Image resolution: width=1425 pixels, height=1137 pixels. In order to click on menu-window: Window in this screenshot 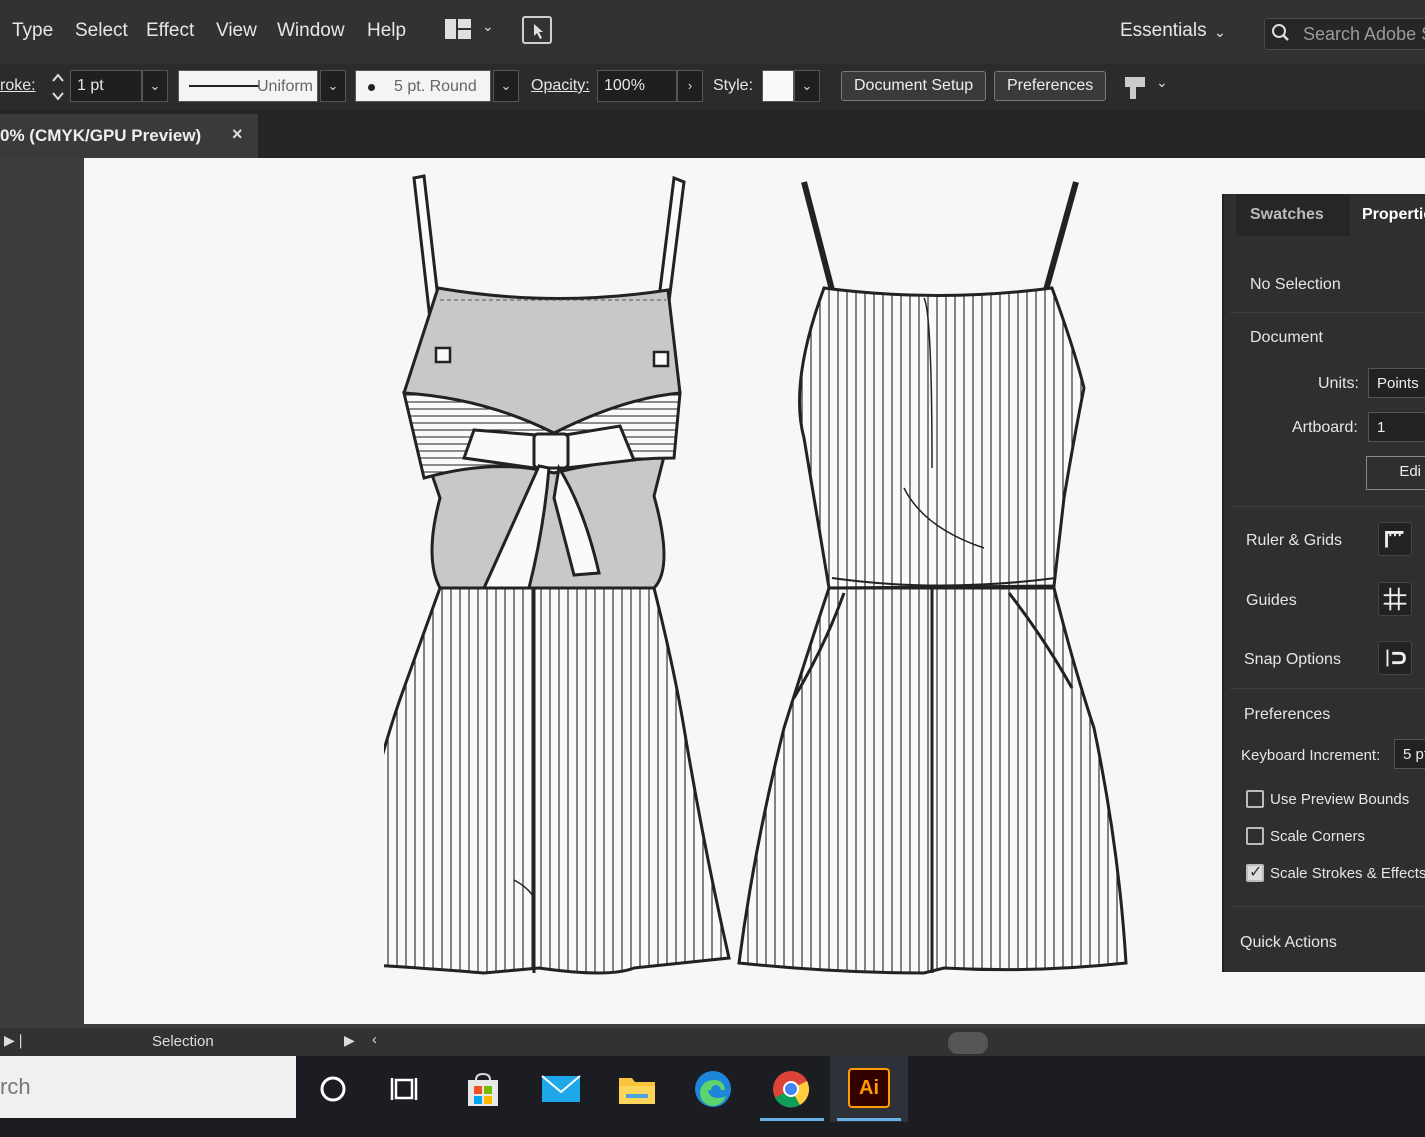, I will do `click(311, 31)`.